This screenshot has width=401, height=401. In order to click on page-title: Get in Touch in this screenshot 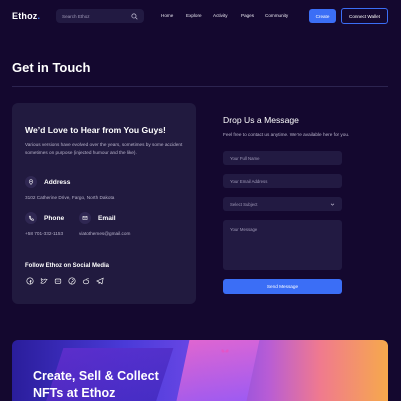, I will do `click(51, 67)`.